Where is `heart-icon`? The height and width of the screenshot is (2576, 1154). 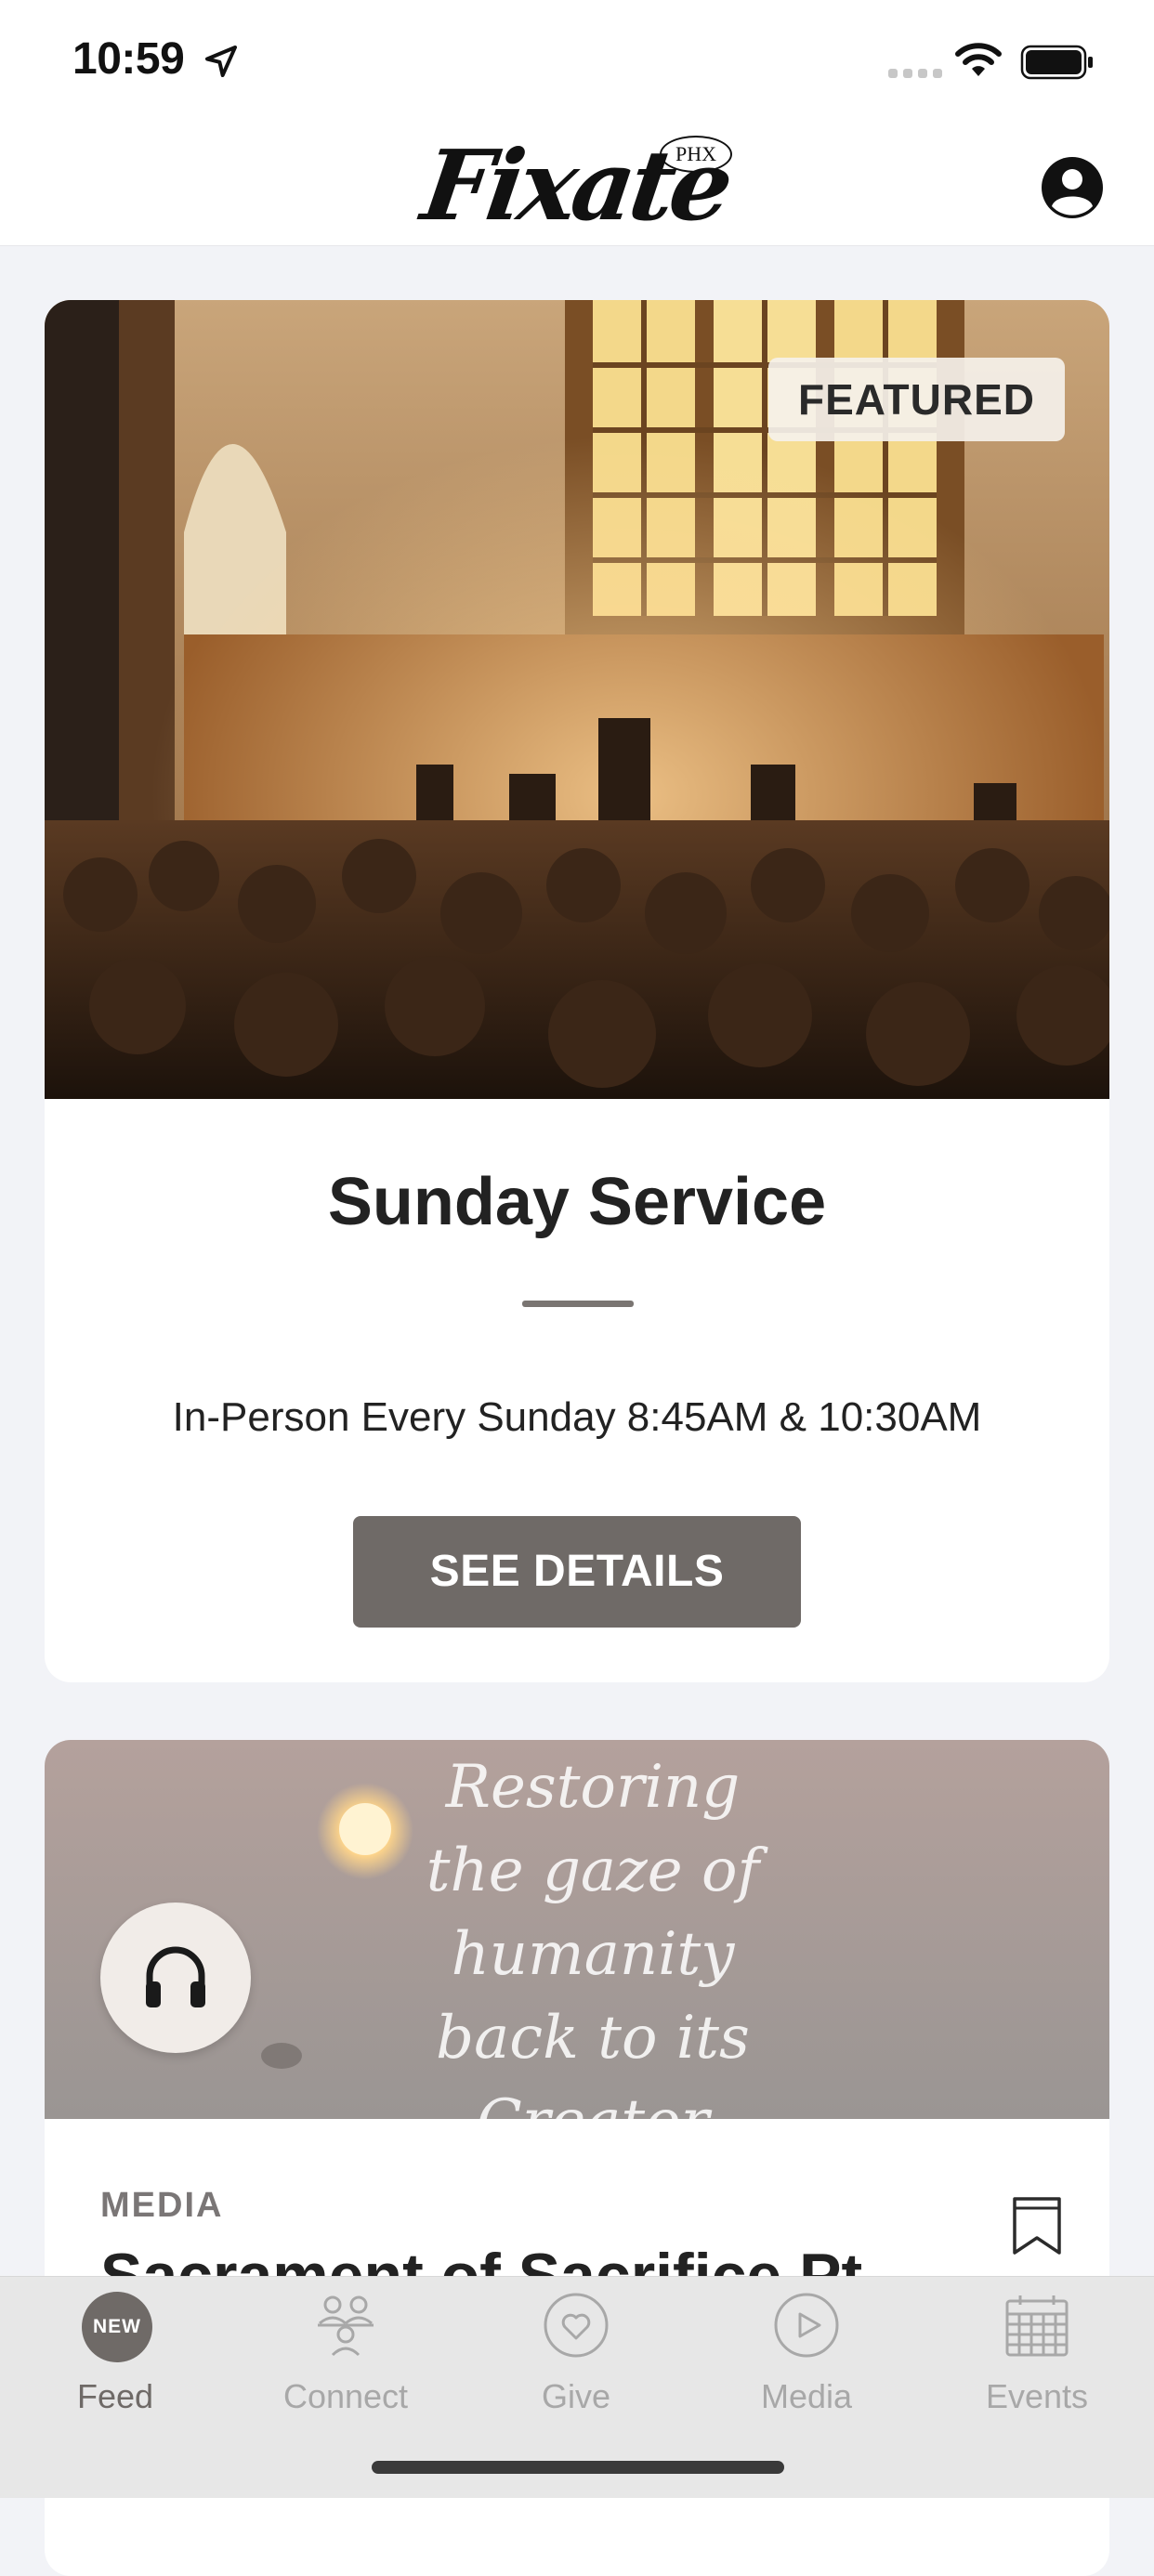
heart-icon is located at coordinates (576, 2325).